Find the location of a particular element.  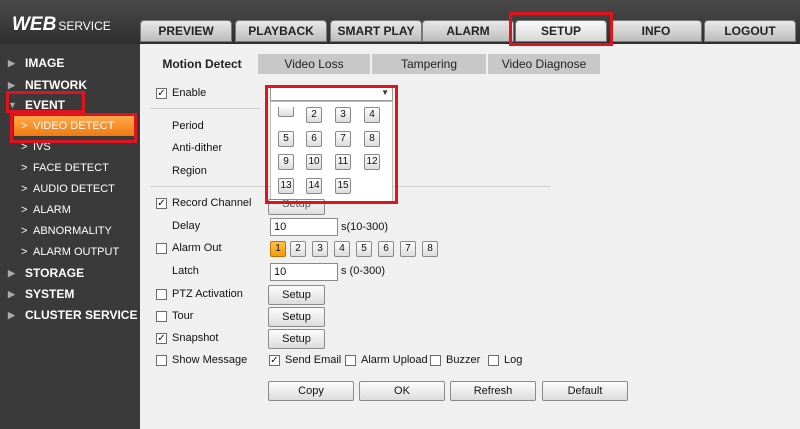

alarm-output-button: 7 is located at coordinates (408, 249).